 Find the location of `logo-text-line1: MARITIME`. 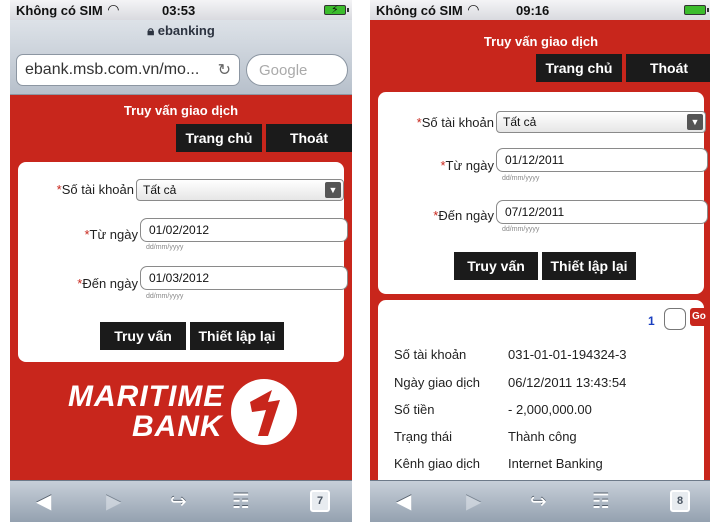

logo-text-line1: MARITIME is located at coordinates (146, 396).